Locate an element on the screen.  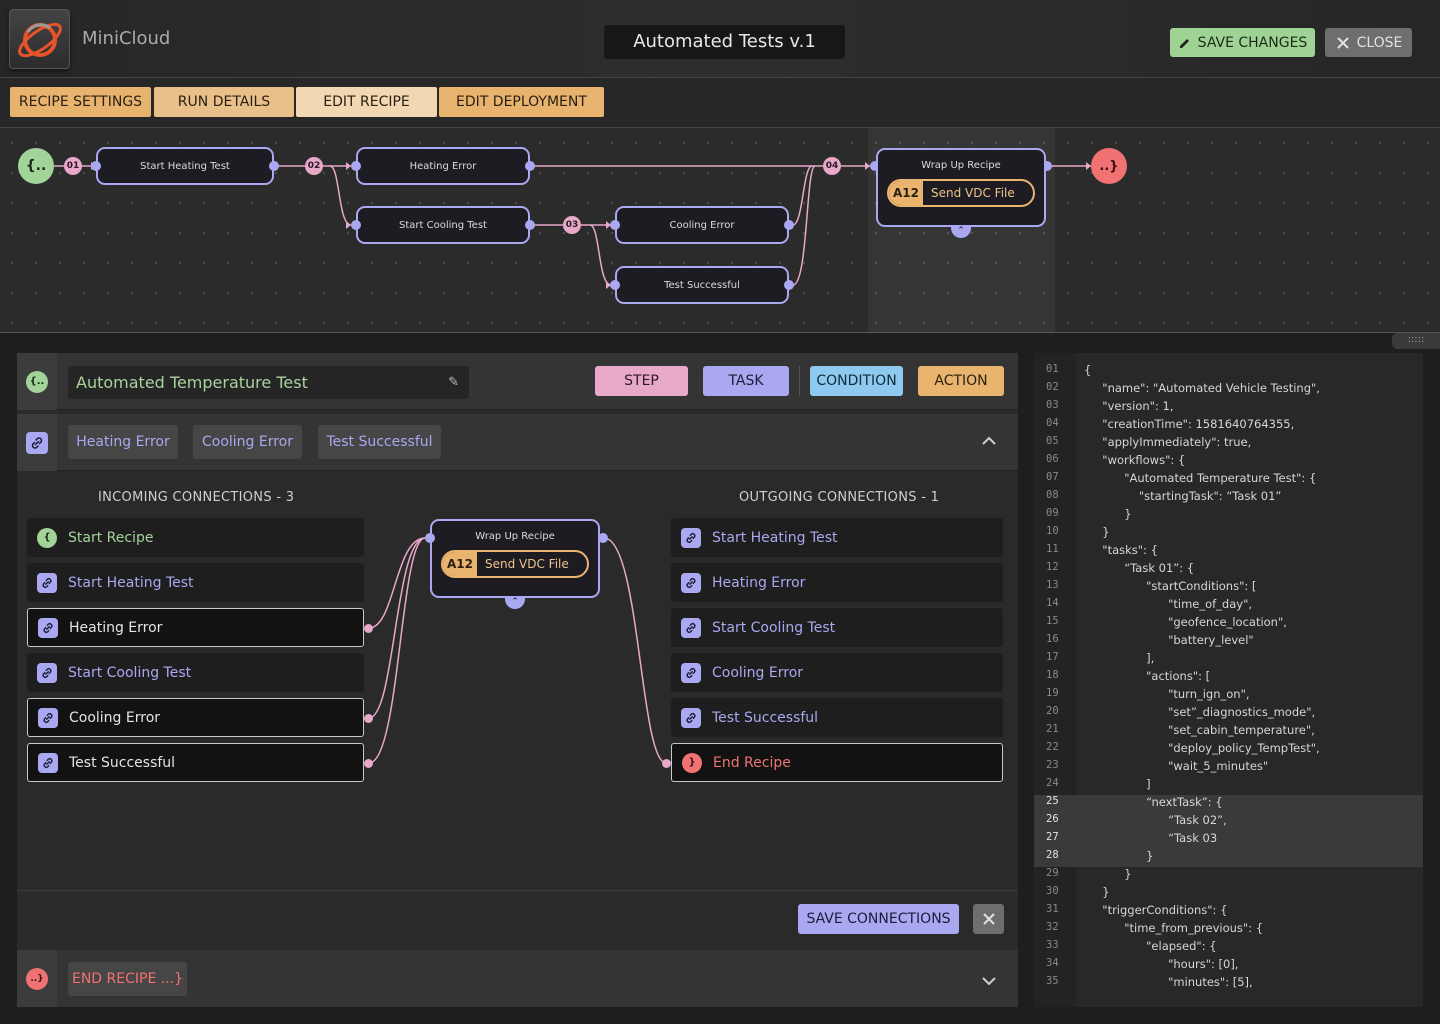
code-line: 03 "version": 1, is located at coordinates (1228, 408).